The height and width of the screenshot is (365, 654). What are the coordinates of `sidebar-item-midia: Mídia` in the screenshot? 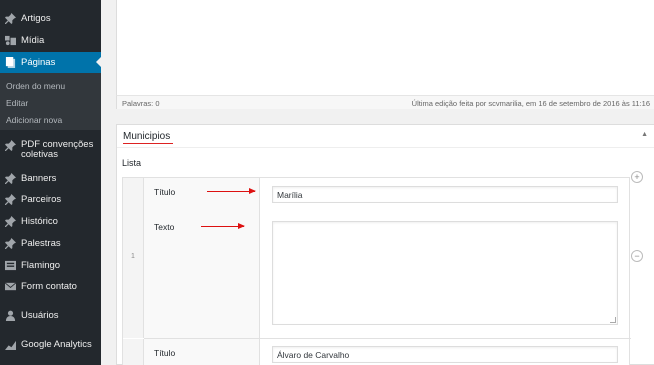 It's located at (50, 40).